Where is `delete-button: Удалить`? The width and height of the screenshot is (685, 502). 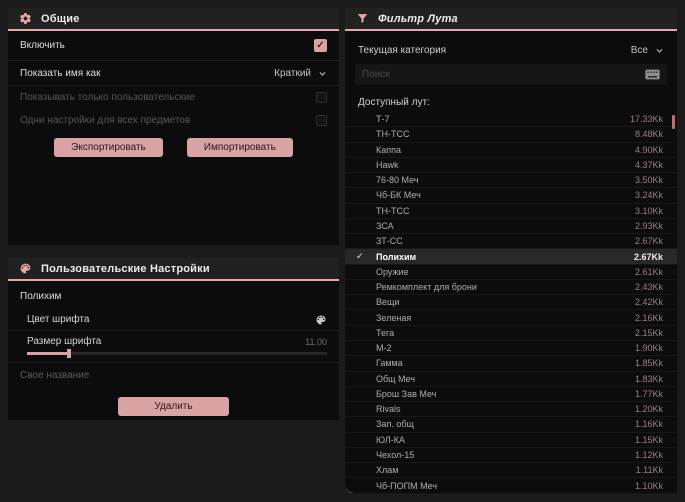 delete-button: Удалить is located at coordinates (173, 406).